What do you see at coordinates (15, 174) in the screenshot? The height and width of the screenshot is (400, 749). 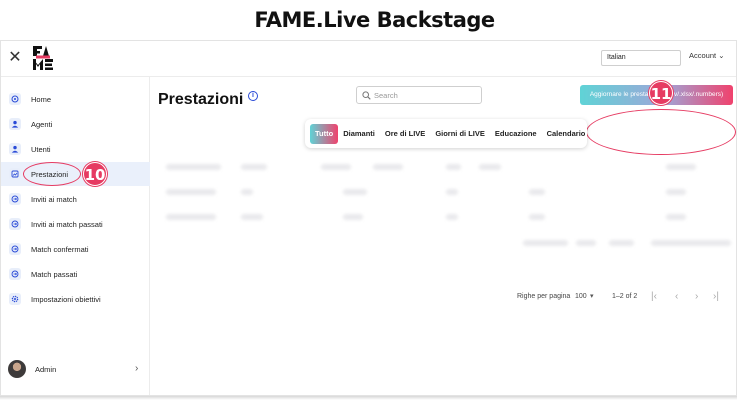 I see `chart-icon` at bounding box center [15, 174].